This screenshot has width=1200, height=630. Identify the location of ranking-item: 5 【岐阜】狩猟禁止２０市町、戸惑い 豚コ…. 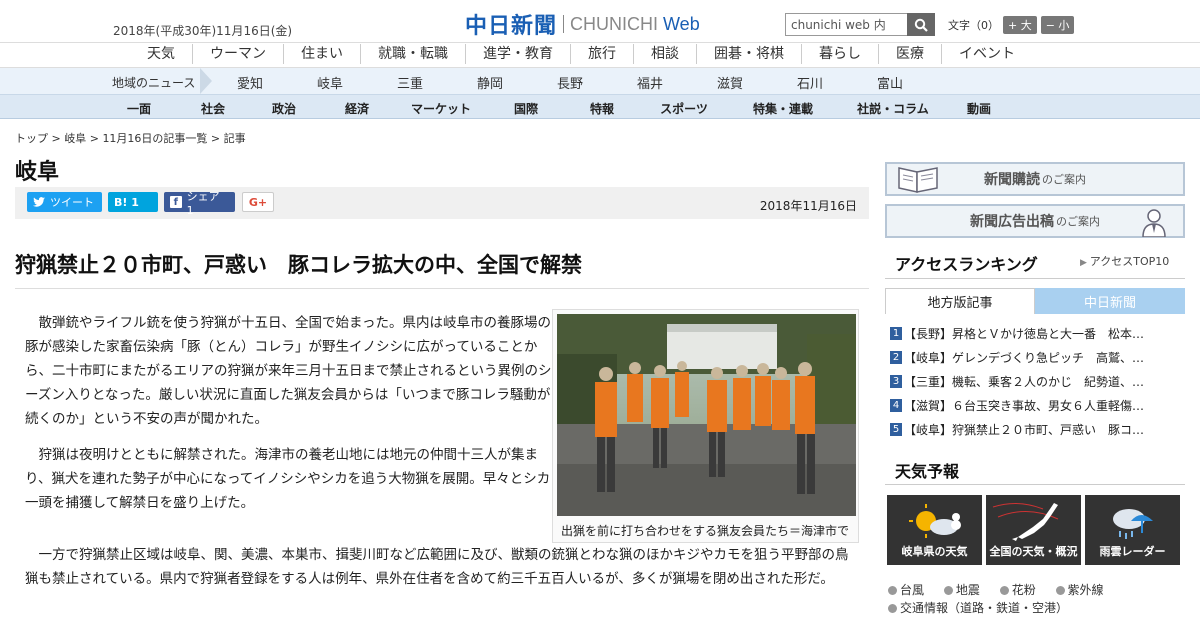
(1035, 429).